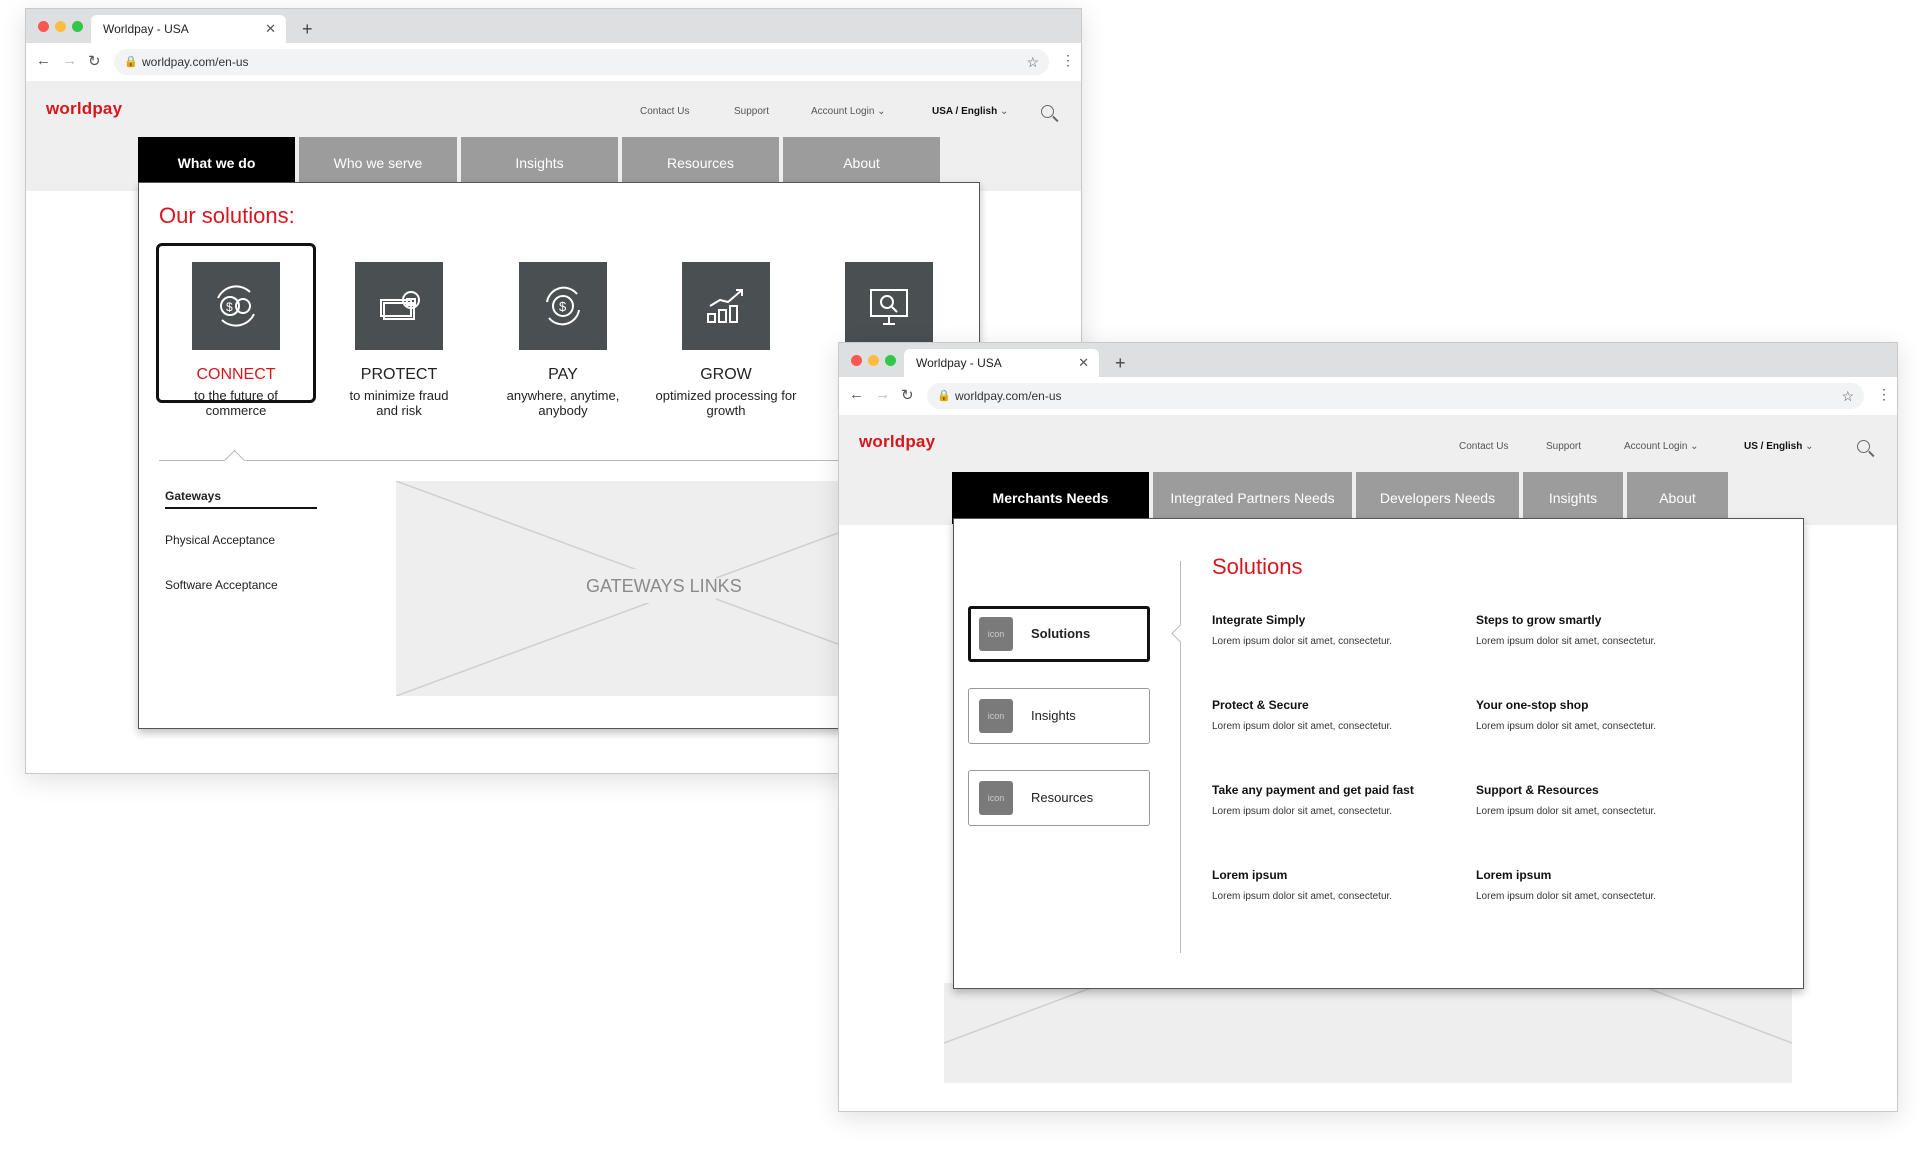 This screenshot has height=1154, width=1920. I want to click on dollar-cycle-icon: $, so click(563, 306).